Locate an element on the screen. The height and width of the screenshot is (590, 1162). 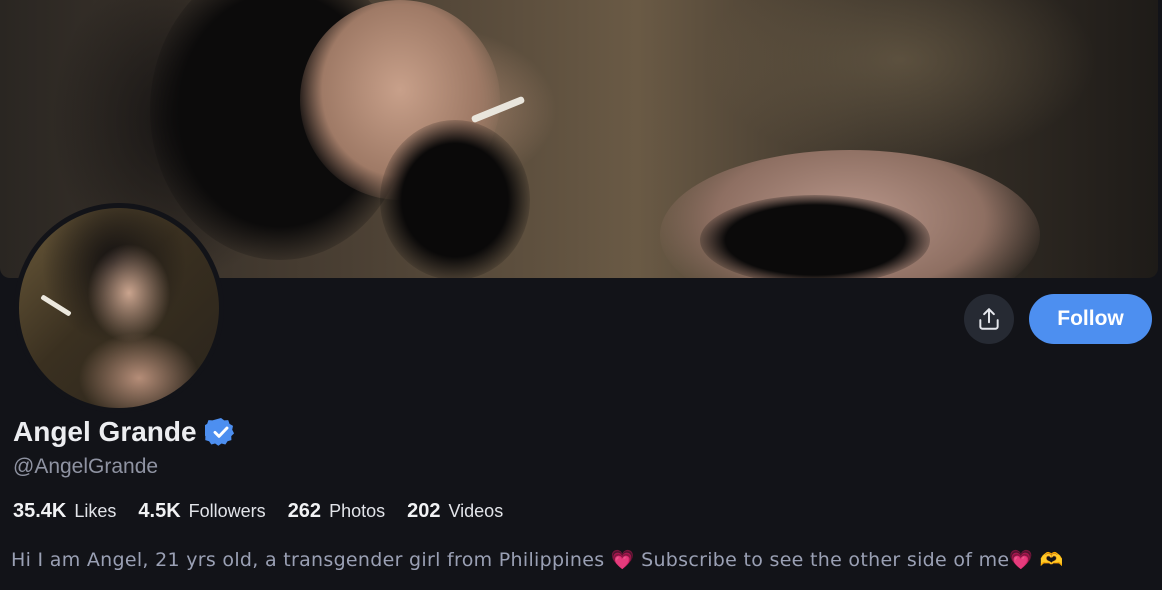
display-name: Angel Grande is located at coordinates (105, 431).